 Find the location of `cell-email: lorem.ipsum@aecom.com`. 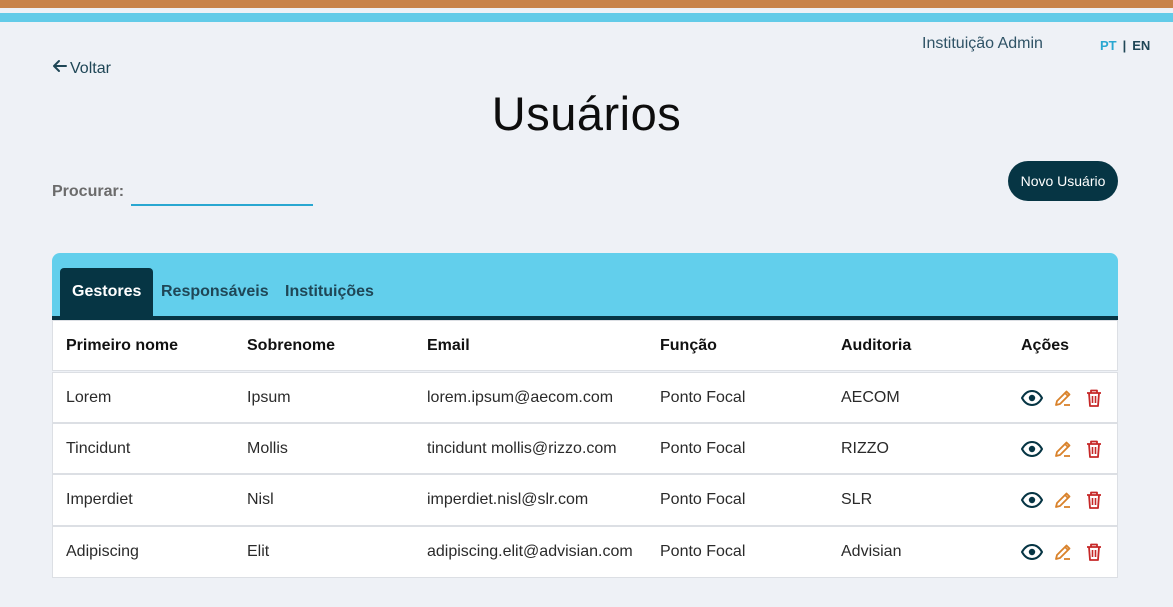

cell-email: lorem.ipsum@aecom.com is located at coordinates (520, 397).